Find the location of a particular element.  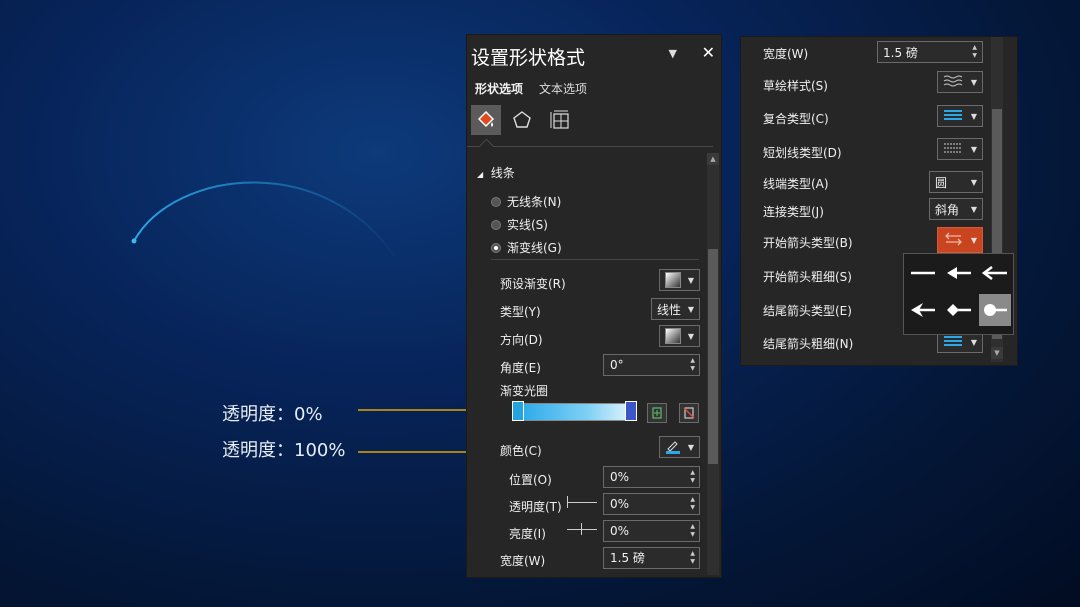

pen-color-icon is located at coordinates (673, 447).